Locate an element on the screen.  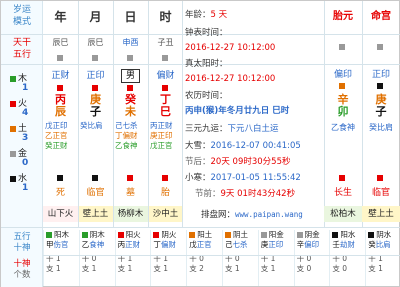
bottom-stat-cell: 阴水 癸比肩干 1支 1 is located at coordinates (382, 258).